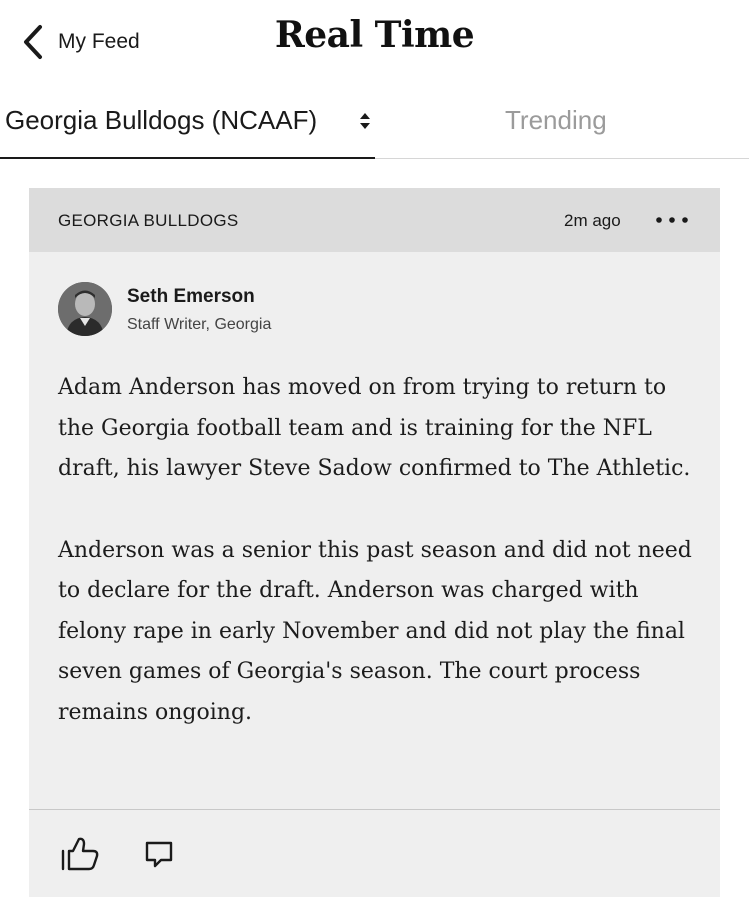 The width and height of the screenshot is (749, 900). I want to click on comment-icon, so click(159, 854).